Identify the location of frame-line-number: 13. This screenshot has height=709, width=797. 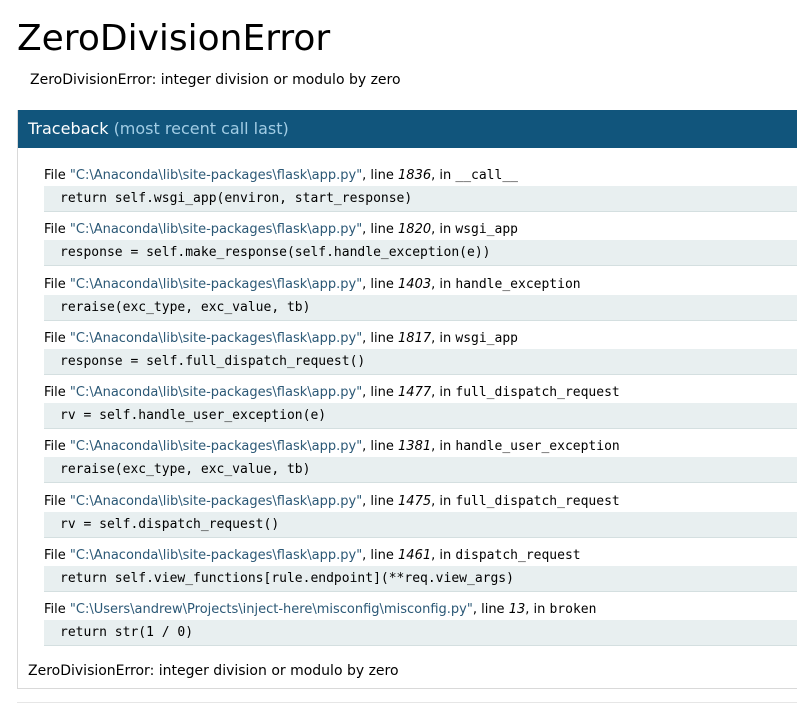
(517, 610).